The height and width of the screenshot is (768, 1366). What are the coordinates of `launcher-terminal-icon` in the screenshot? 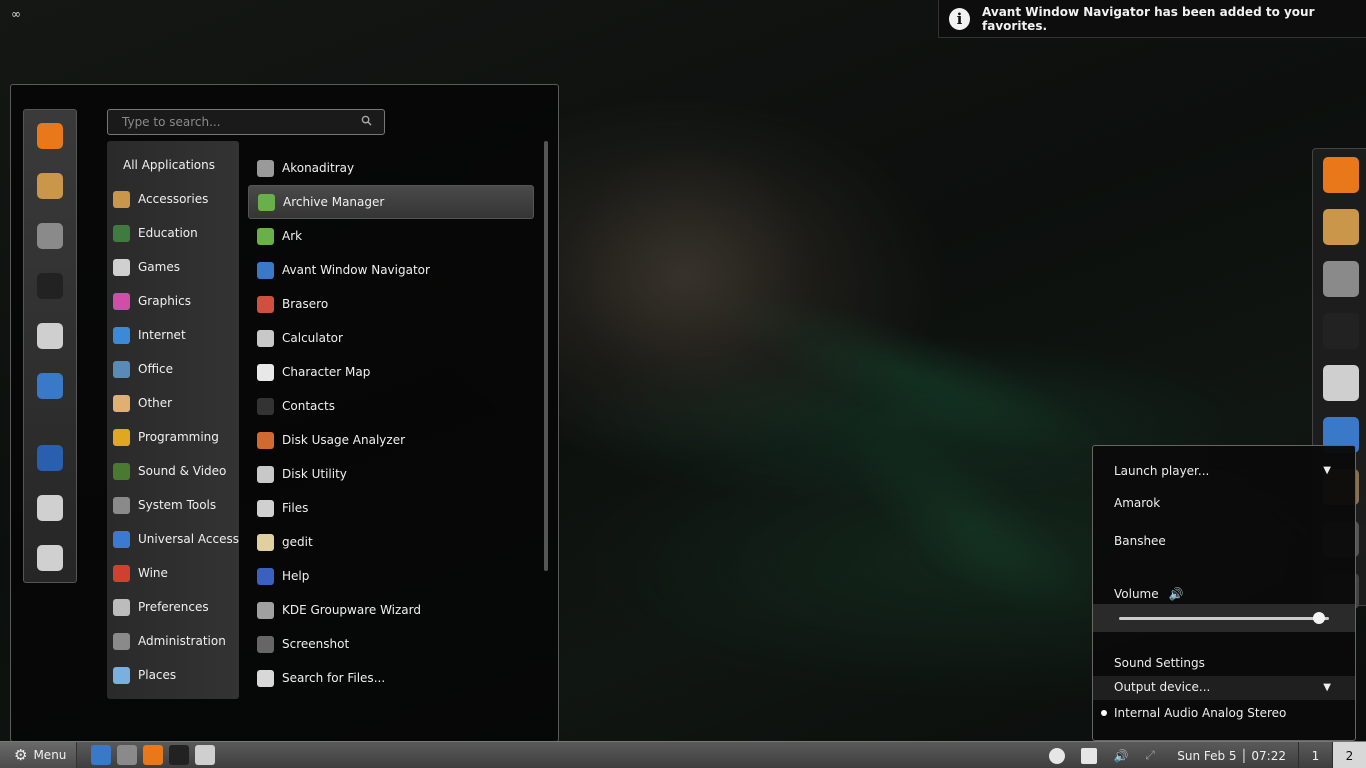 It's located at (179, 755).